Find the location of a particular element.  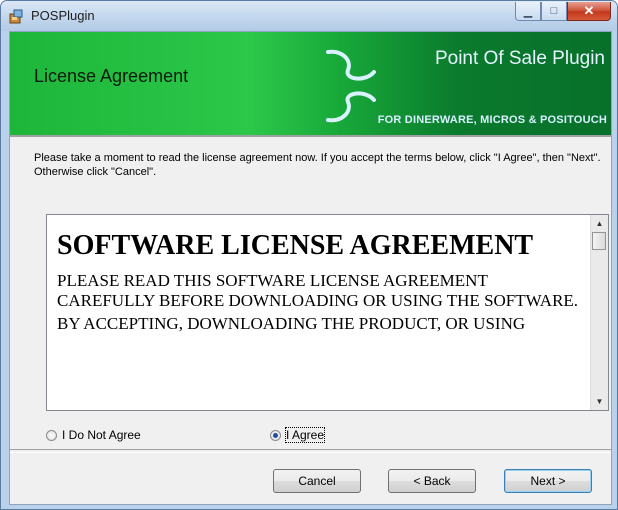

product-name: Point Of Sale Plugin is located at coordinates (519, 58).